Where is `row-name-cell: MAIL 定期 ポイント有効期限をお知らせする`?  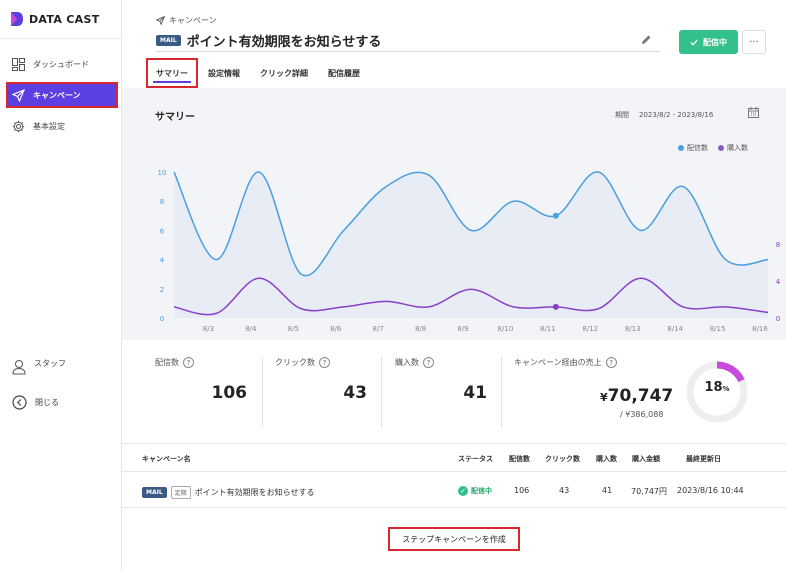 row-name-cell: MAIL 定期 ポイント有効期限をお知らせする is located at coordinates (228, 492).